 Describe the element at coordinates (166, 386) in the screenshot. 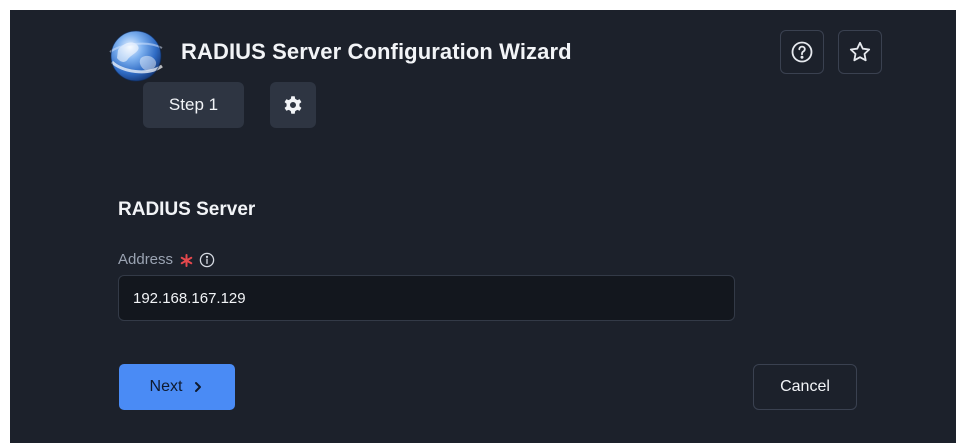

I see `next-button-label: Next` at that location.